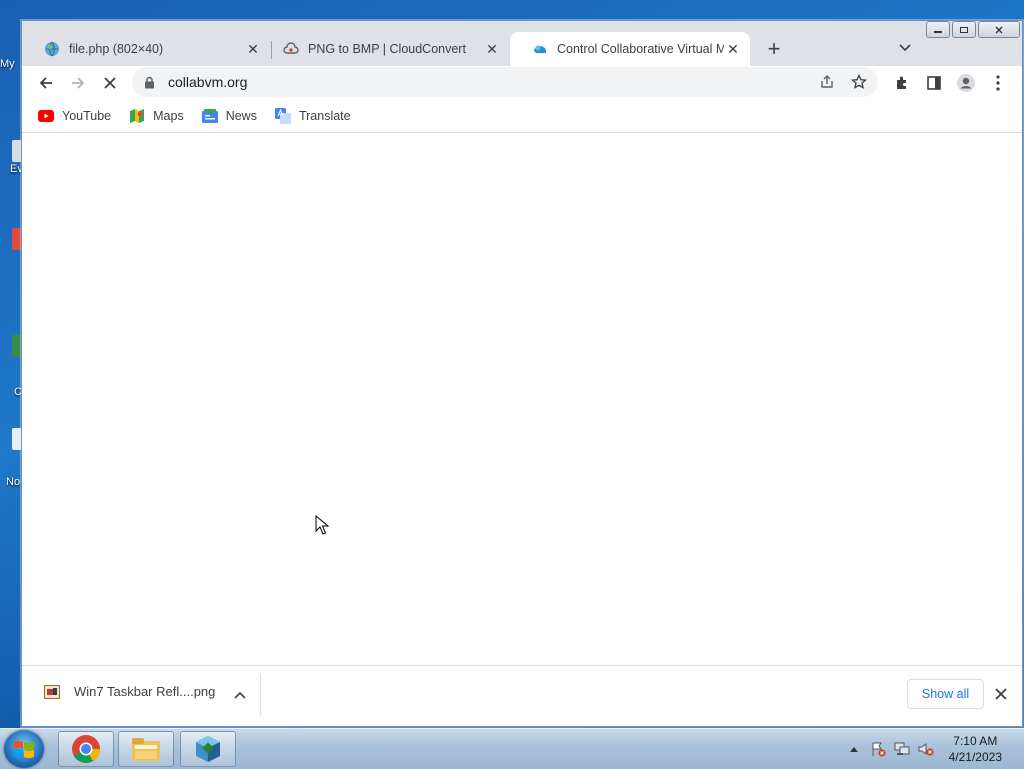 This screenshot has width=1024, height=769. I want to click on tab-cloudconvert: PNG to BMP | CloudConvert ✕, so click(385, 49).